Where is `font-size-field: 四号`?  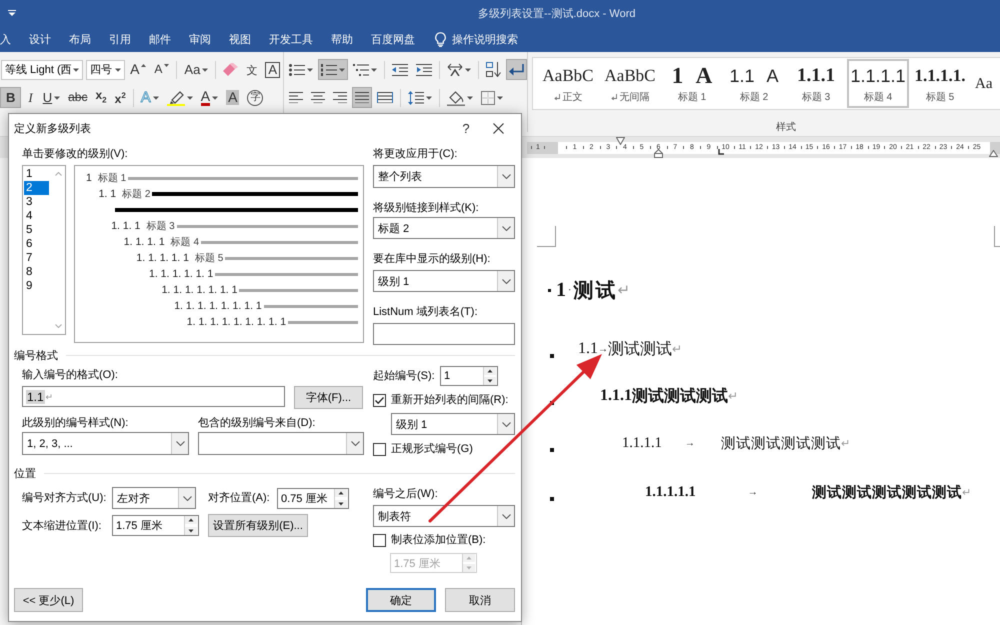
font-size-field: 四号 is located at coordinates (106, 70).